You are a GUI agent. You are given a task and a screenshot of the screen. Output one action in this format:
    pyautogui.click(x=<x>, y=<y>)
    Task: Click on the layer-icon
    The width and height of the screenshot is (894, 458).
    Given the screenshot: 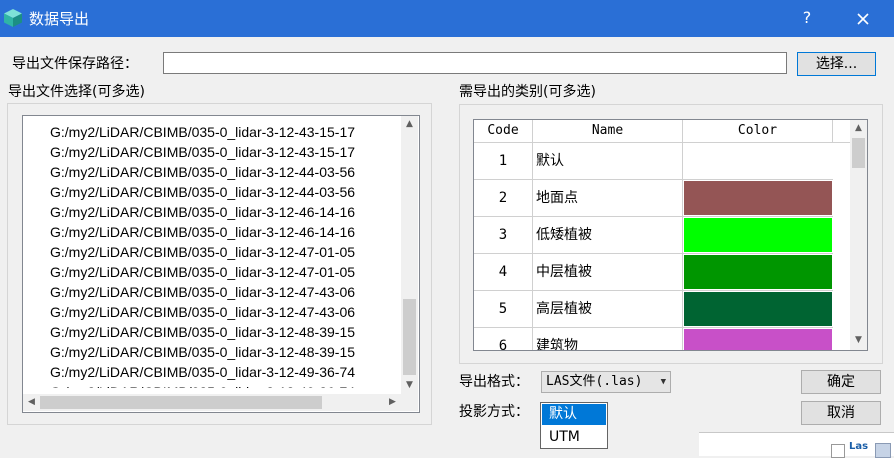 What is the action you would take?
    pyautogui.click(x=883, y=450)
    